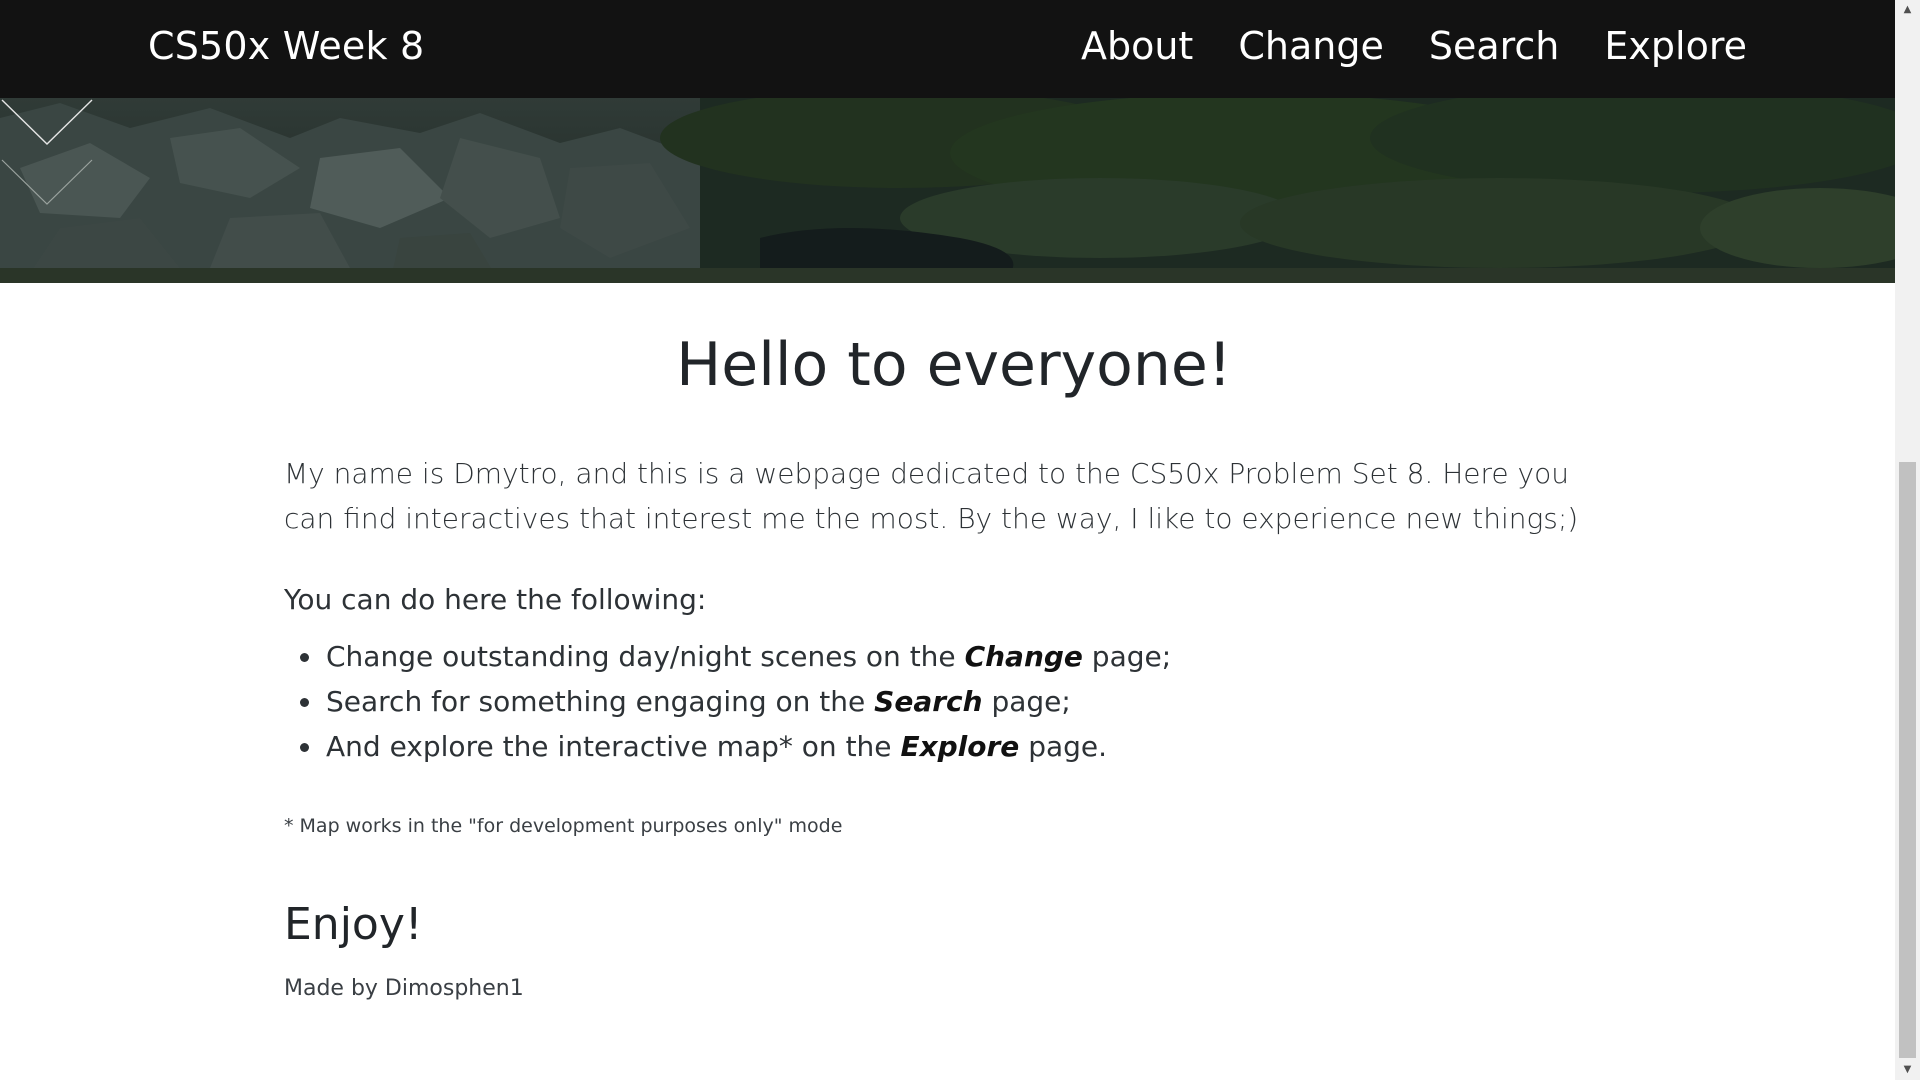  I want to click on nav-link-explore: Explore, so click(1675, 46).